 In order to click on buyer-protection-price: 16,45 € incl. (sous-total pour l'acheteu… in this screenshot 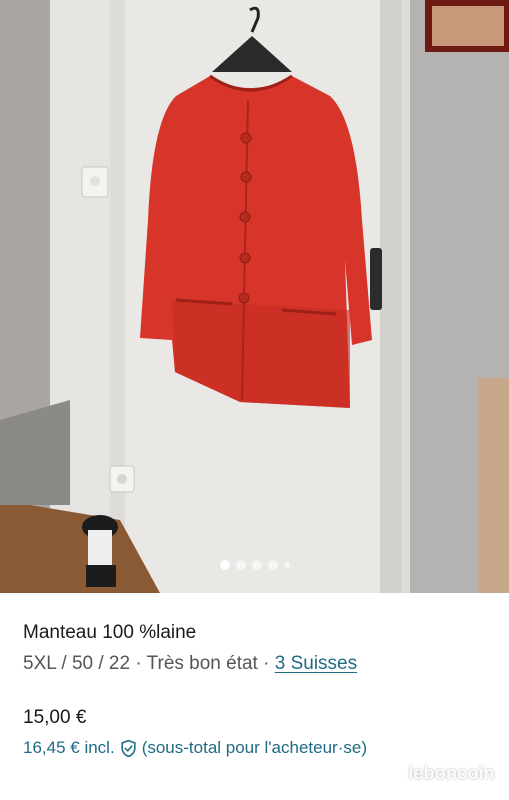, I will do `click(195, 748)`.